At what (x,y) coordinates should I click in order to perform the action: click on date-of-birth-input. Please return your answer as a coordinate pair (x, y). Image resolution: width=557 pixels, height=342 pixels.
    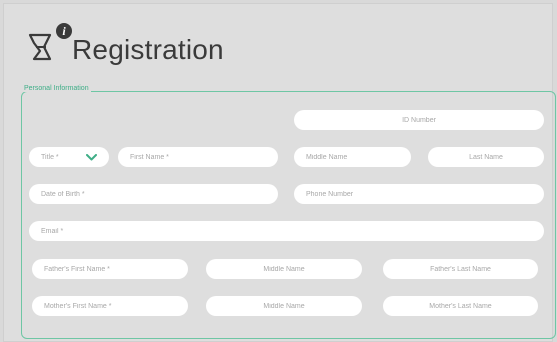
    Looking at the image, I should click on (153, 194).